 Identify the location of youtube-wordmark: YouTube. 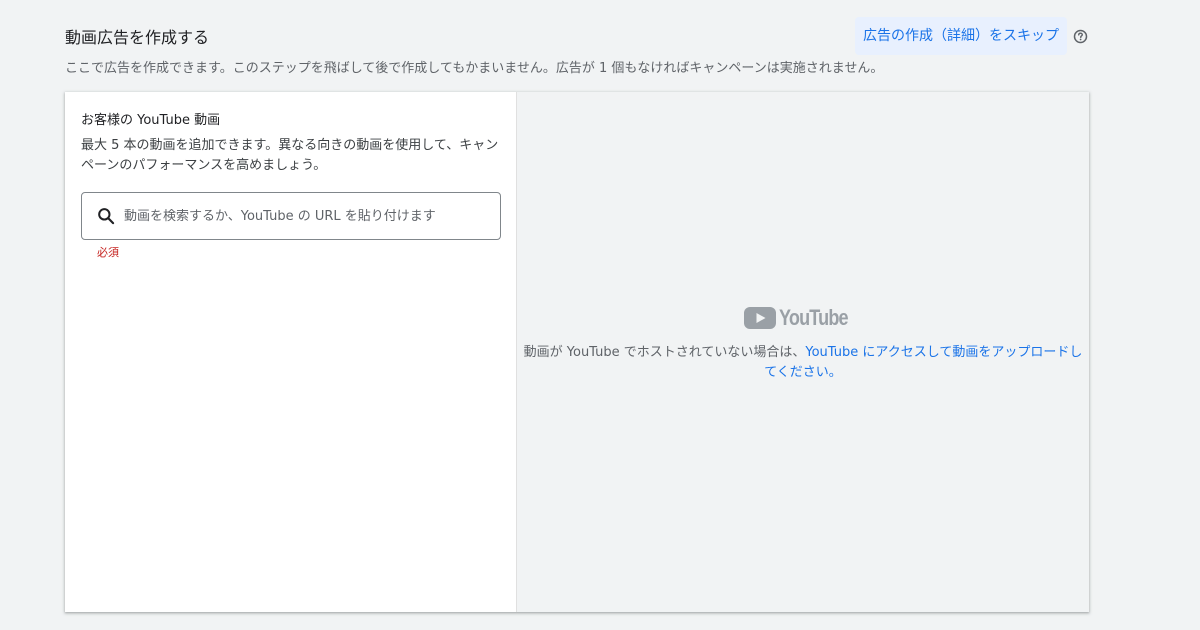
(813, 317).